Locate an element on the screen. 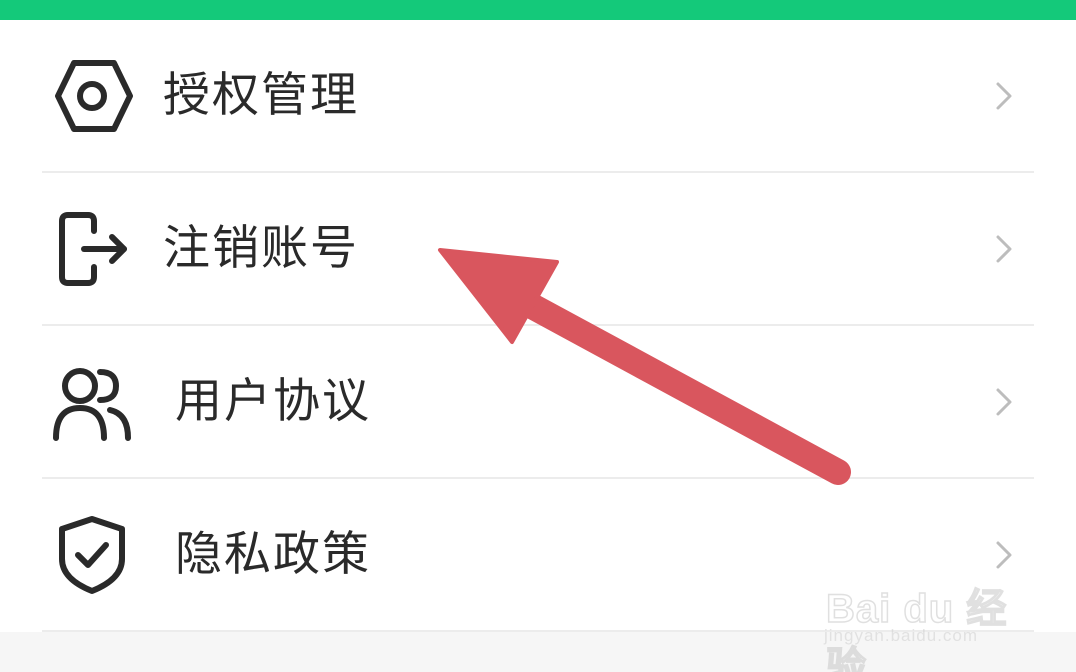 This screenshot has height=672, width=1076. top-accent-bar is located at coordinates (538, 10).